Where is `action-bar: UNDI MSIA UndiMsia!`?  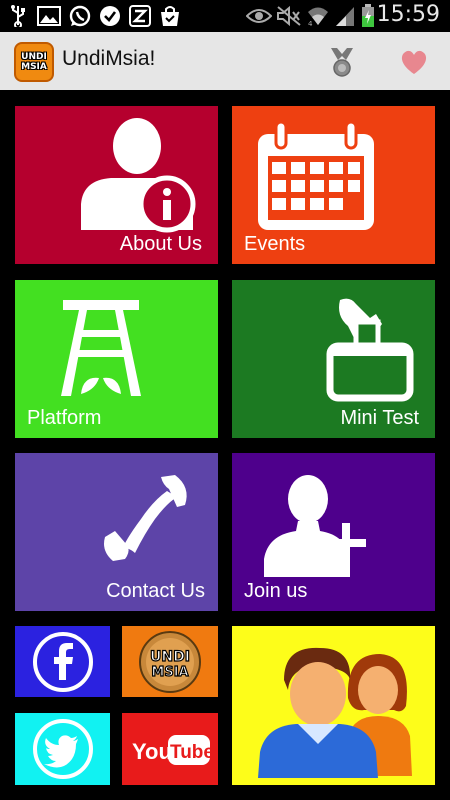
action-bar: UNDI MSIA UndiMsia! is located at coordinates (225, 61).